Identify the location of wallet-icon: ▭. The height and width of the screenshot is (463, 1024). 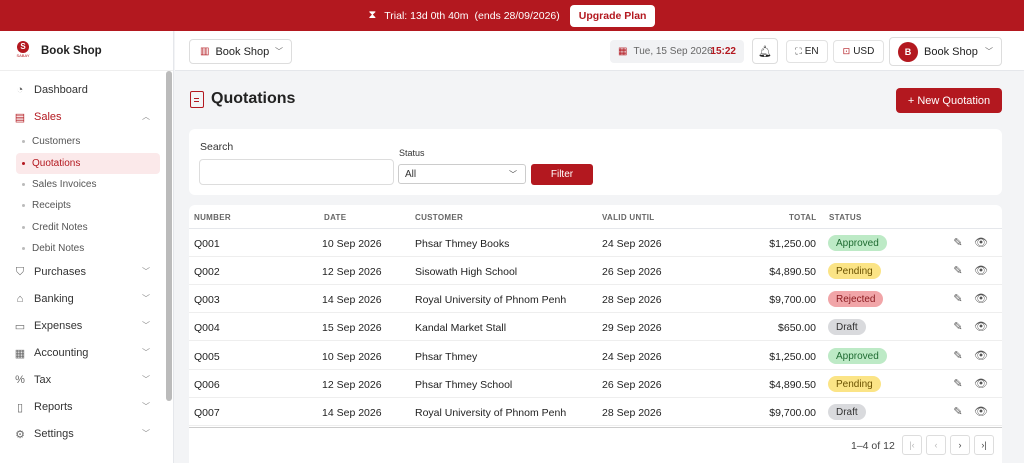
(20, 326).